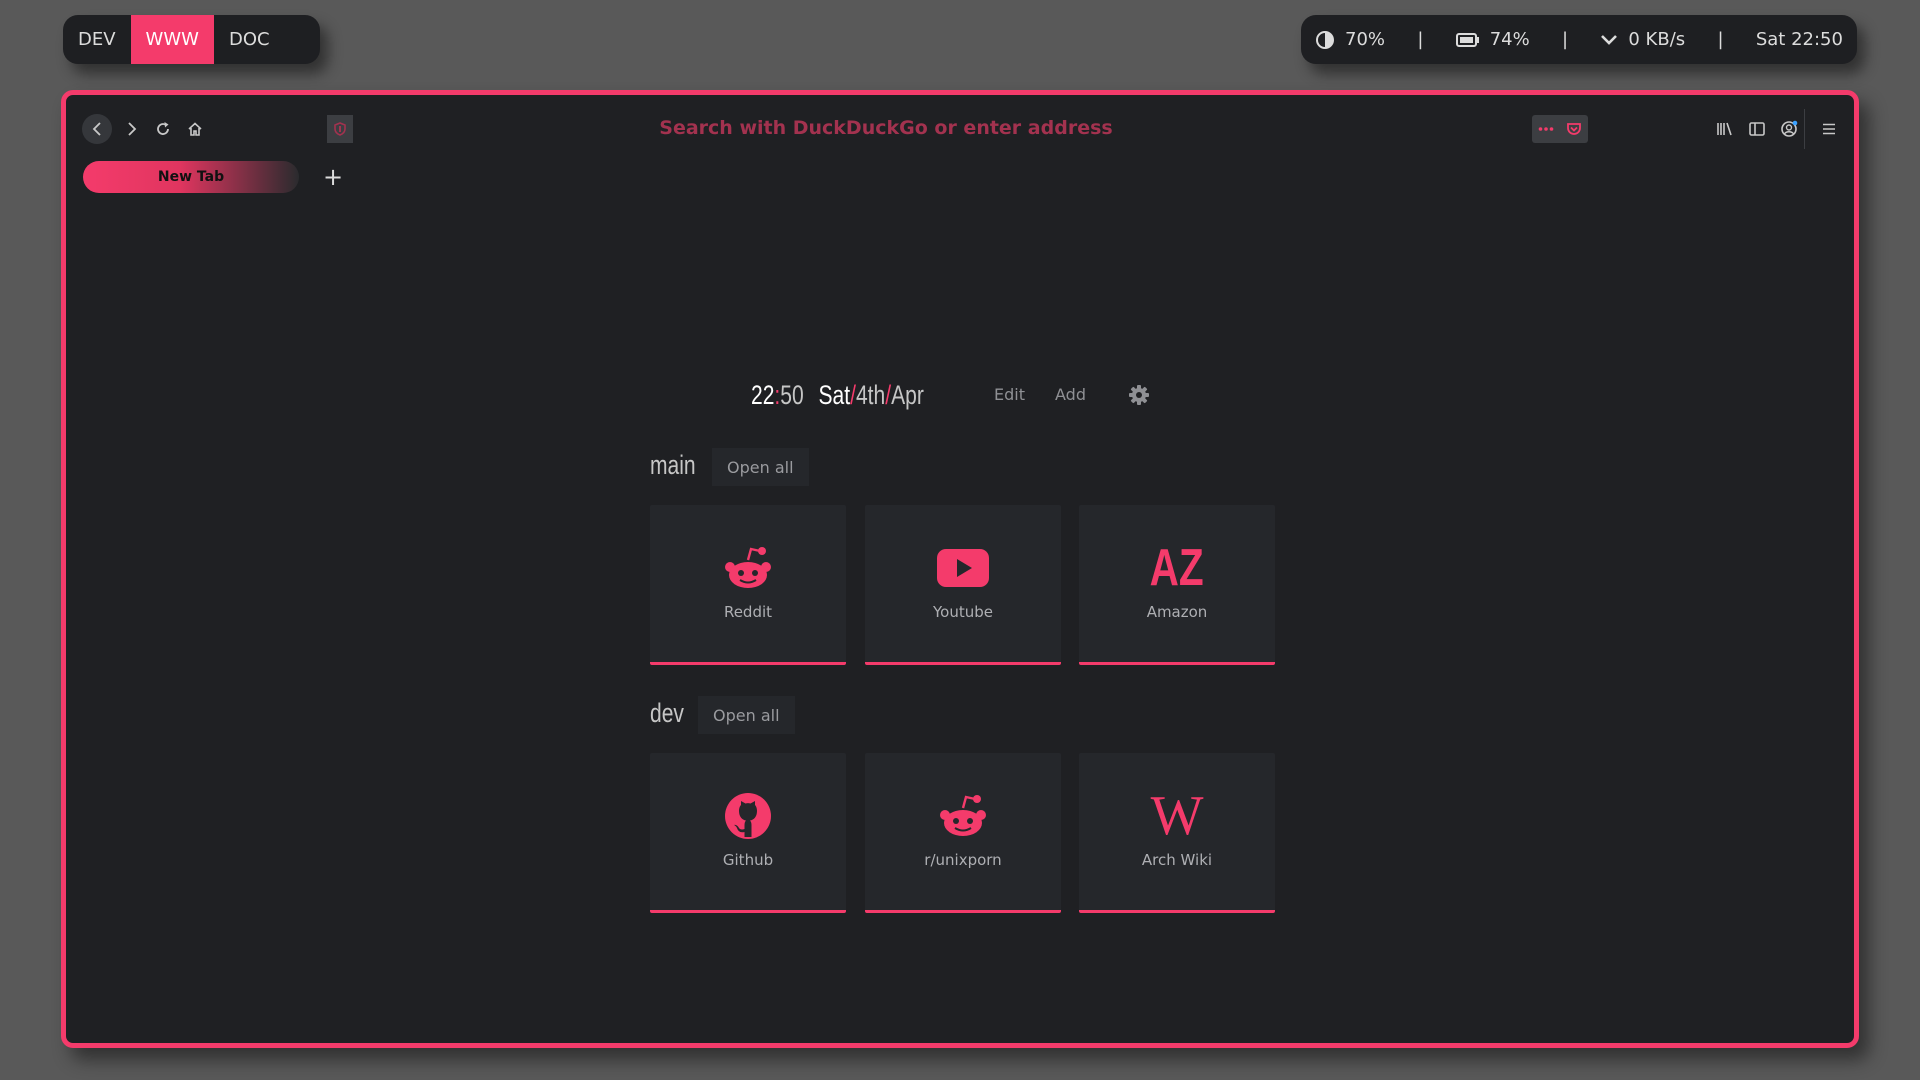 The height and width of the screenshot is (1080, 1920). I want to click on link-label: Reddit, so click(748, 612).